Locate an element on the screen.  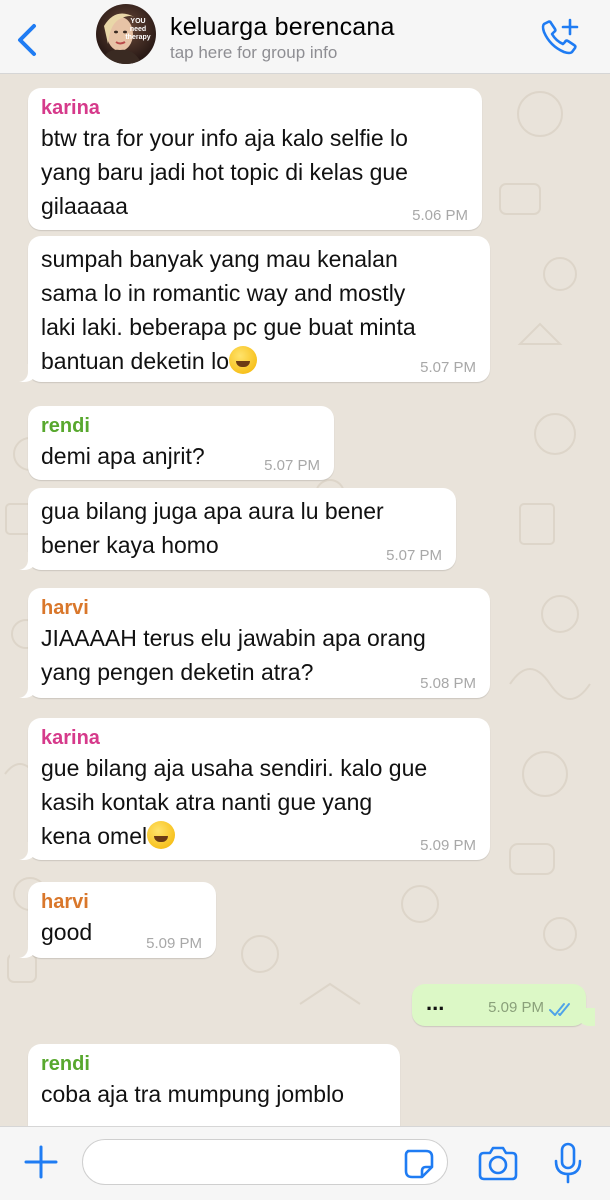
outgoing-message-bubble: ... 5.09 PM is located at coordinates (503, 1005).